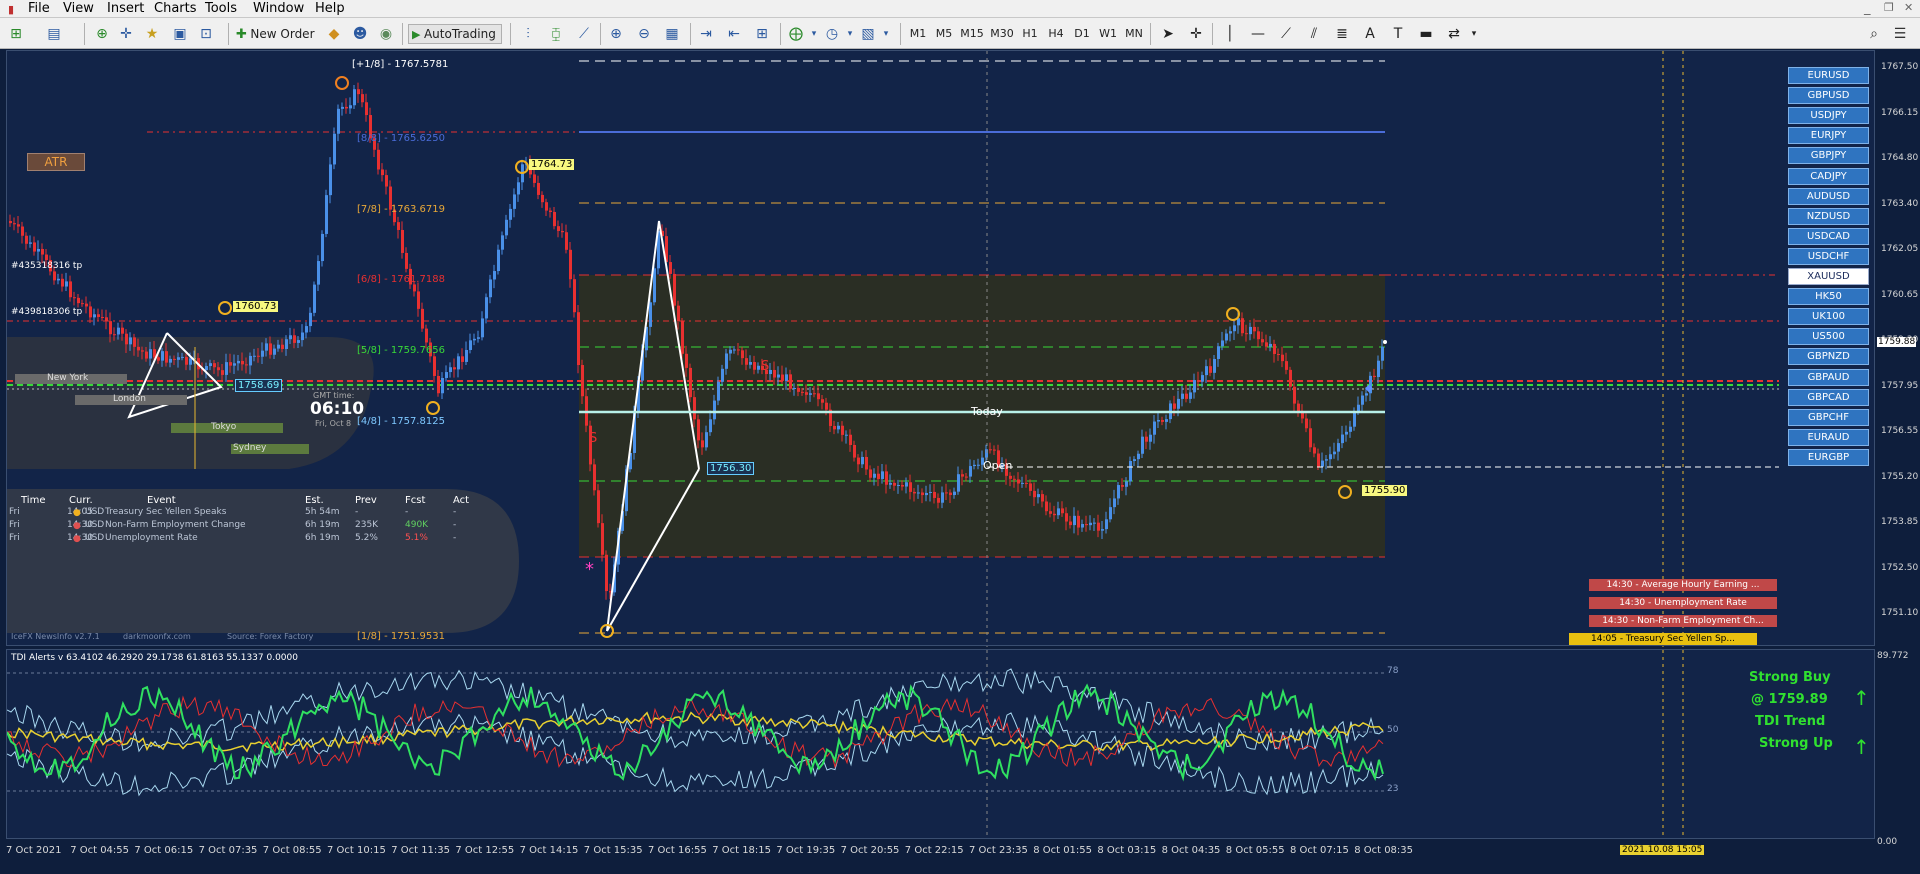  Describe the element at coordinates (1828, 377) in the screenshot. I see `pair-button-gbpaud: GBPAUD` at that location.